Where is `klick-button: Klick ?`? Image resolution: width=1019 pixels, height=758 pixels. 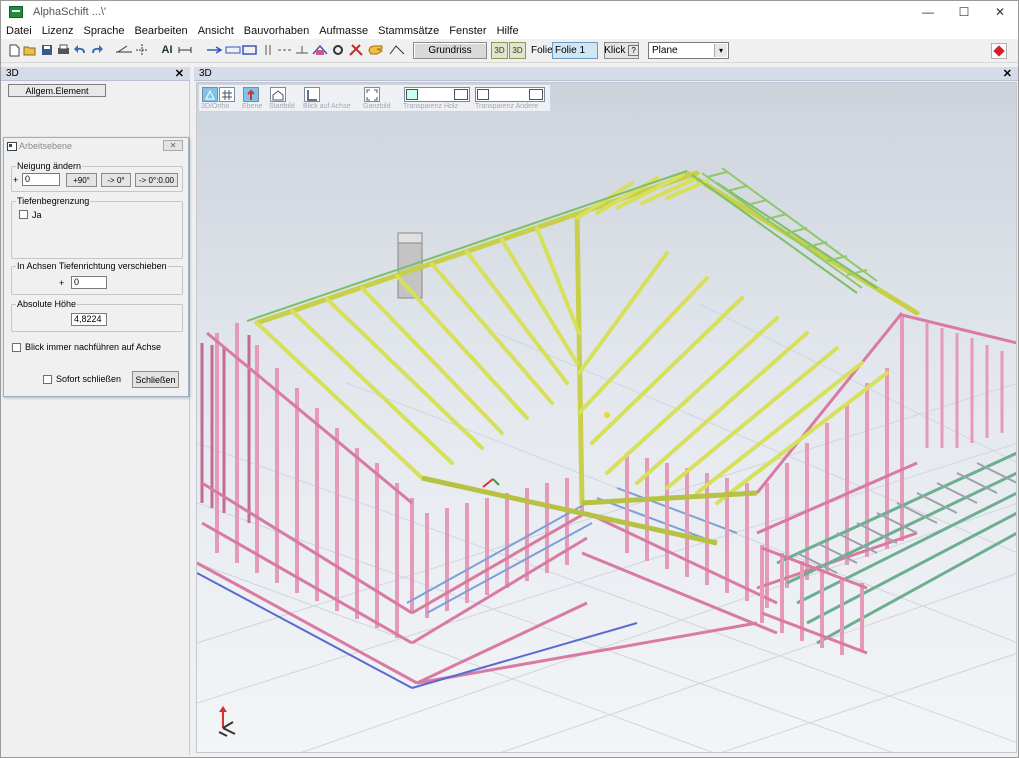 klick-button: Klick ? is located at coordinates (621, 50).